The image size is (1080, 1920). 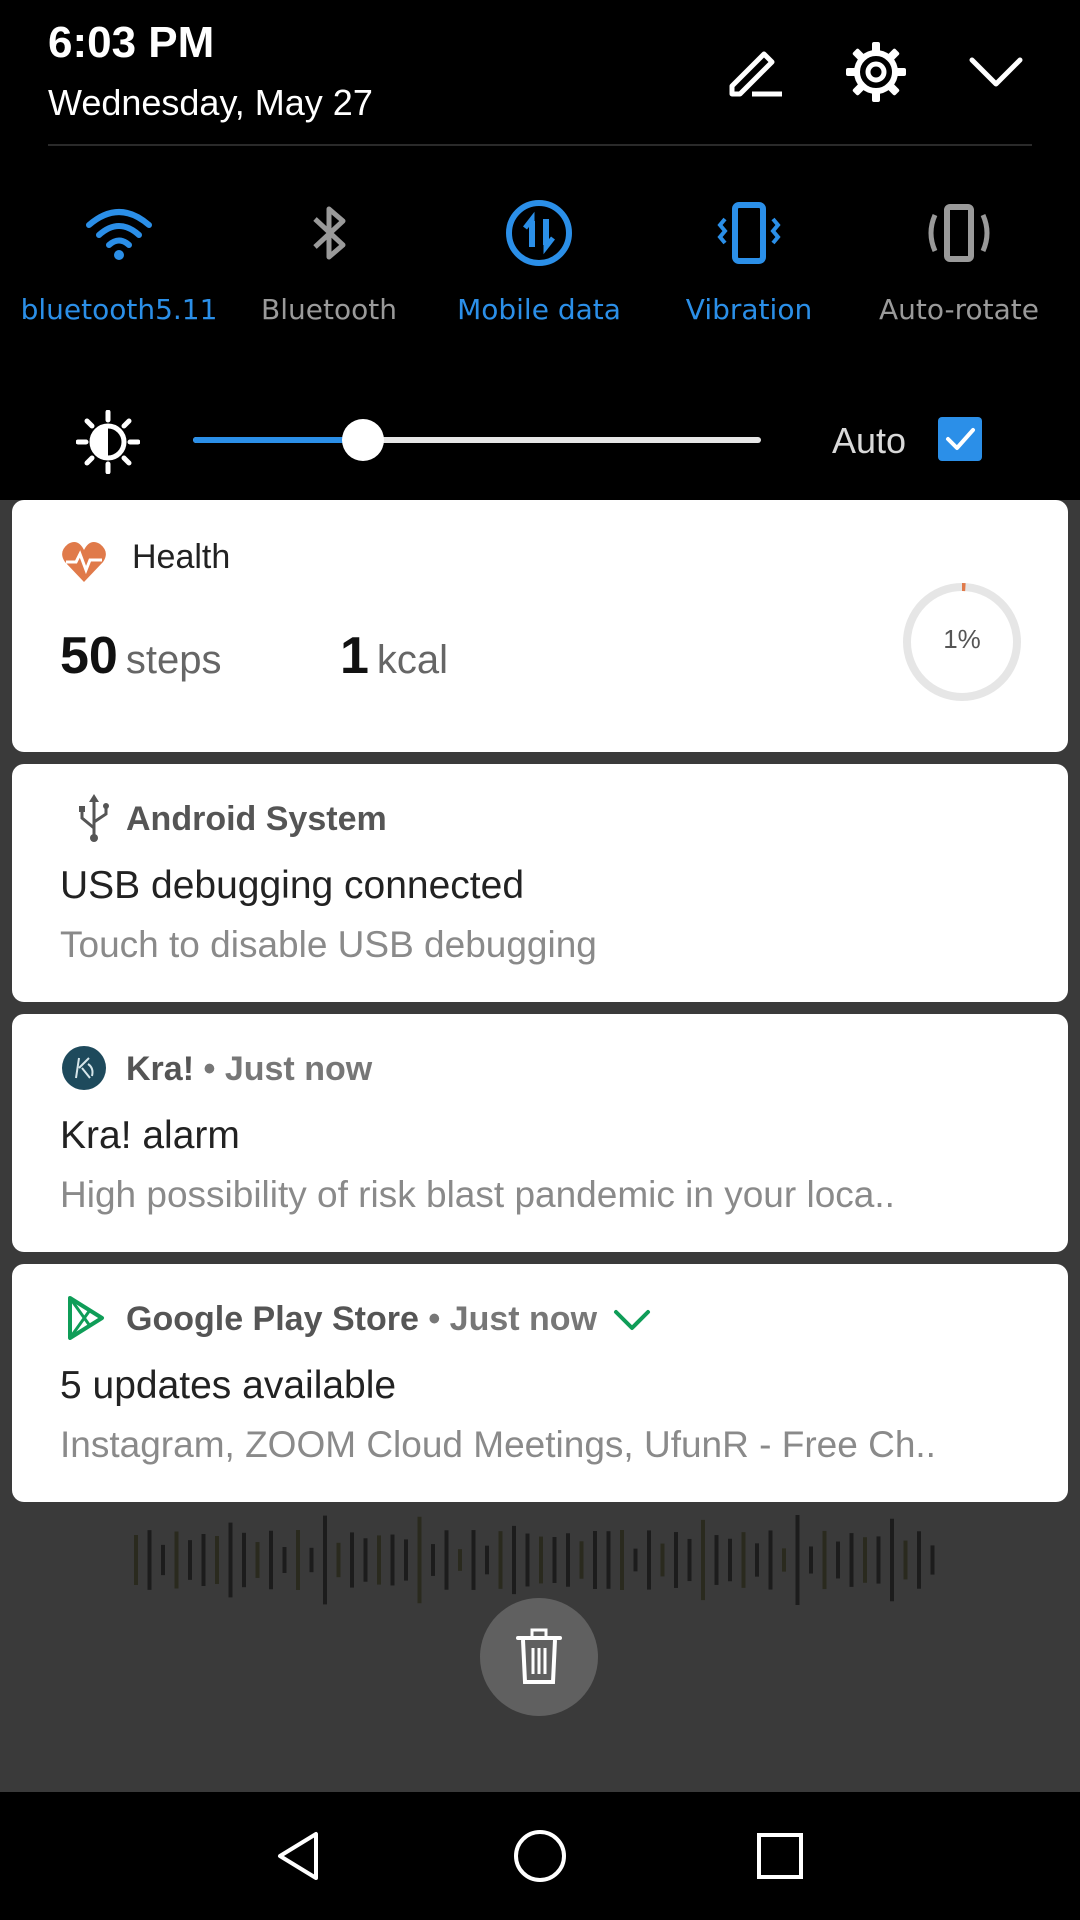 I want to click on notification-app-name: Kra!, so click(x=160, y=1069).